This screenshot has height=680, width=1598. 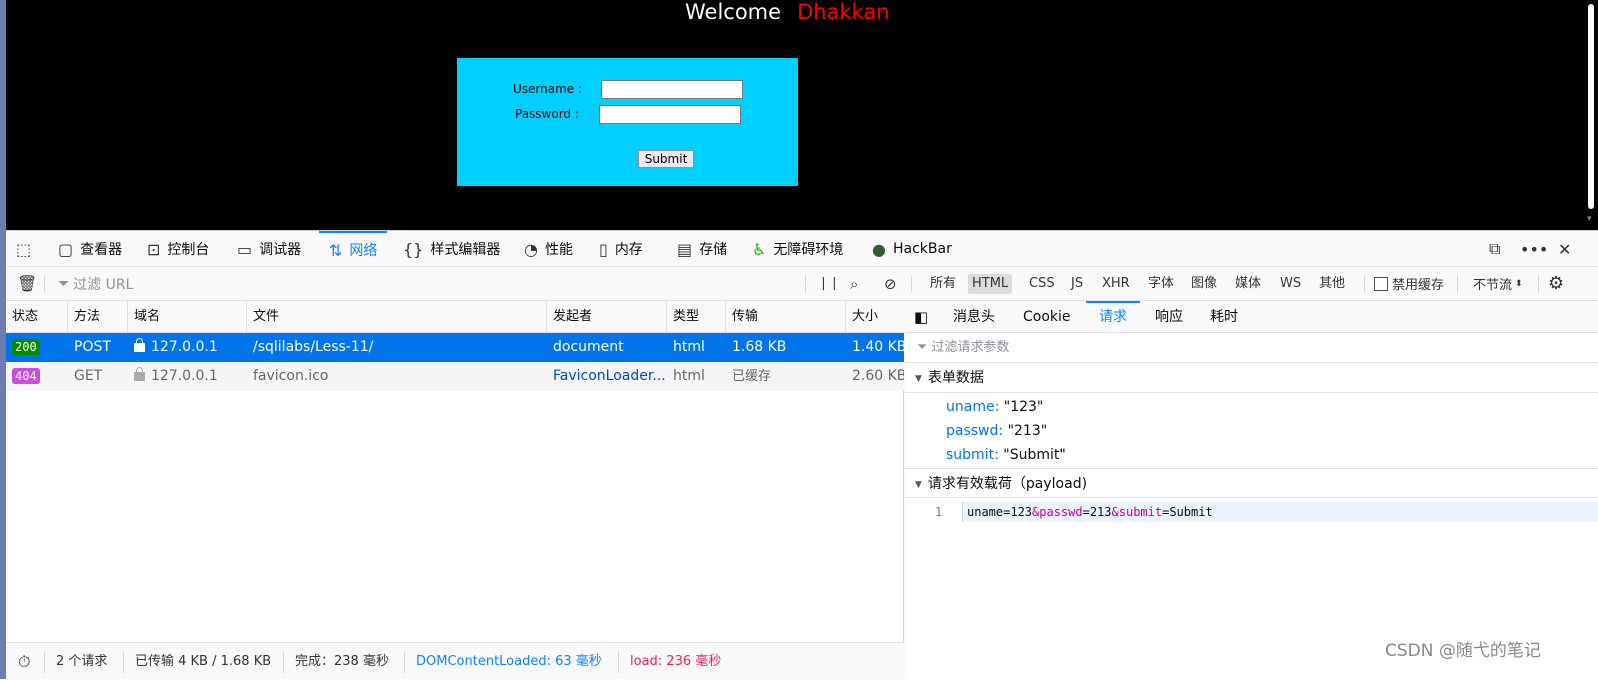 What do you see at coordinates (353, 249) in the screenshot?
I see `tab-network: ⇅ 网络` at bounding box center [353, 249].